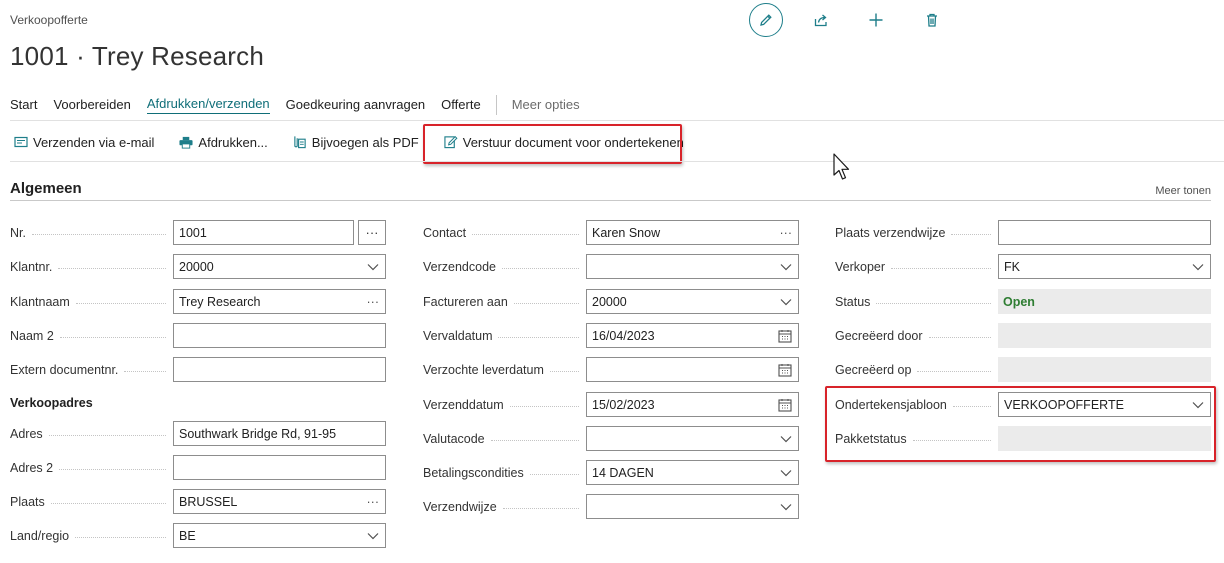 The height and width of the screenshot is (563, 1224). Describe the element at coordinates (186, 142) in the screenshot. I see `printer-icon` at that location.